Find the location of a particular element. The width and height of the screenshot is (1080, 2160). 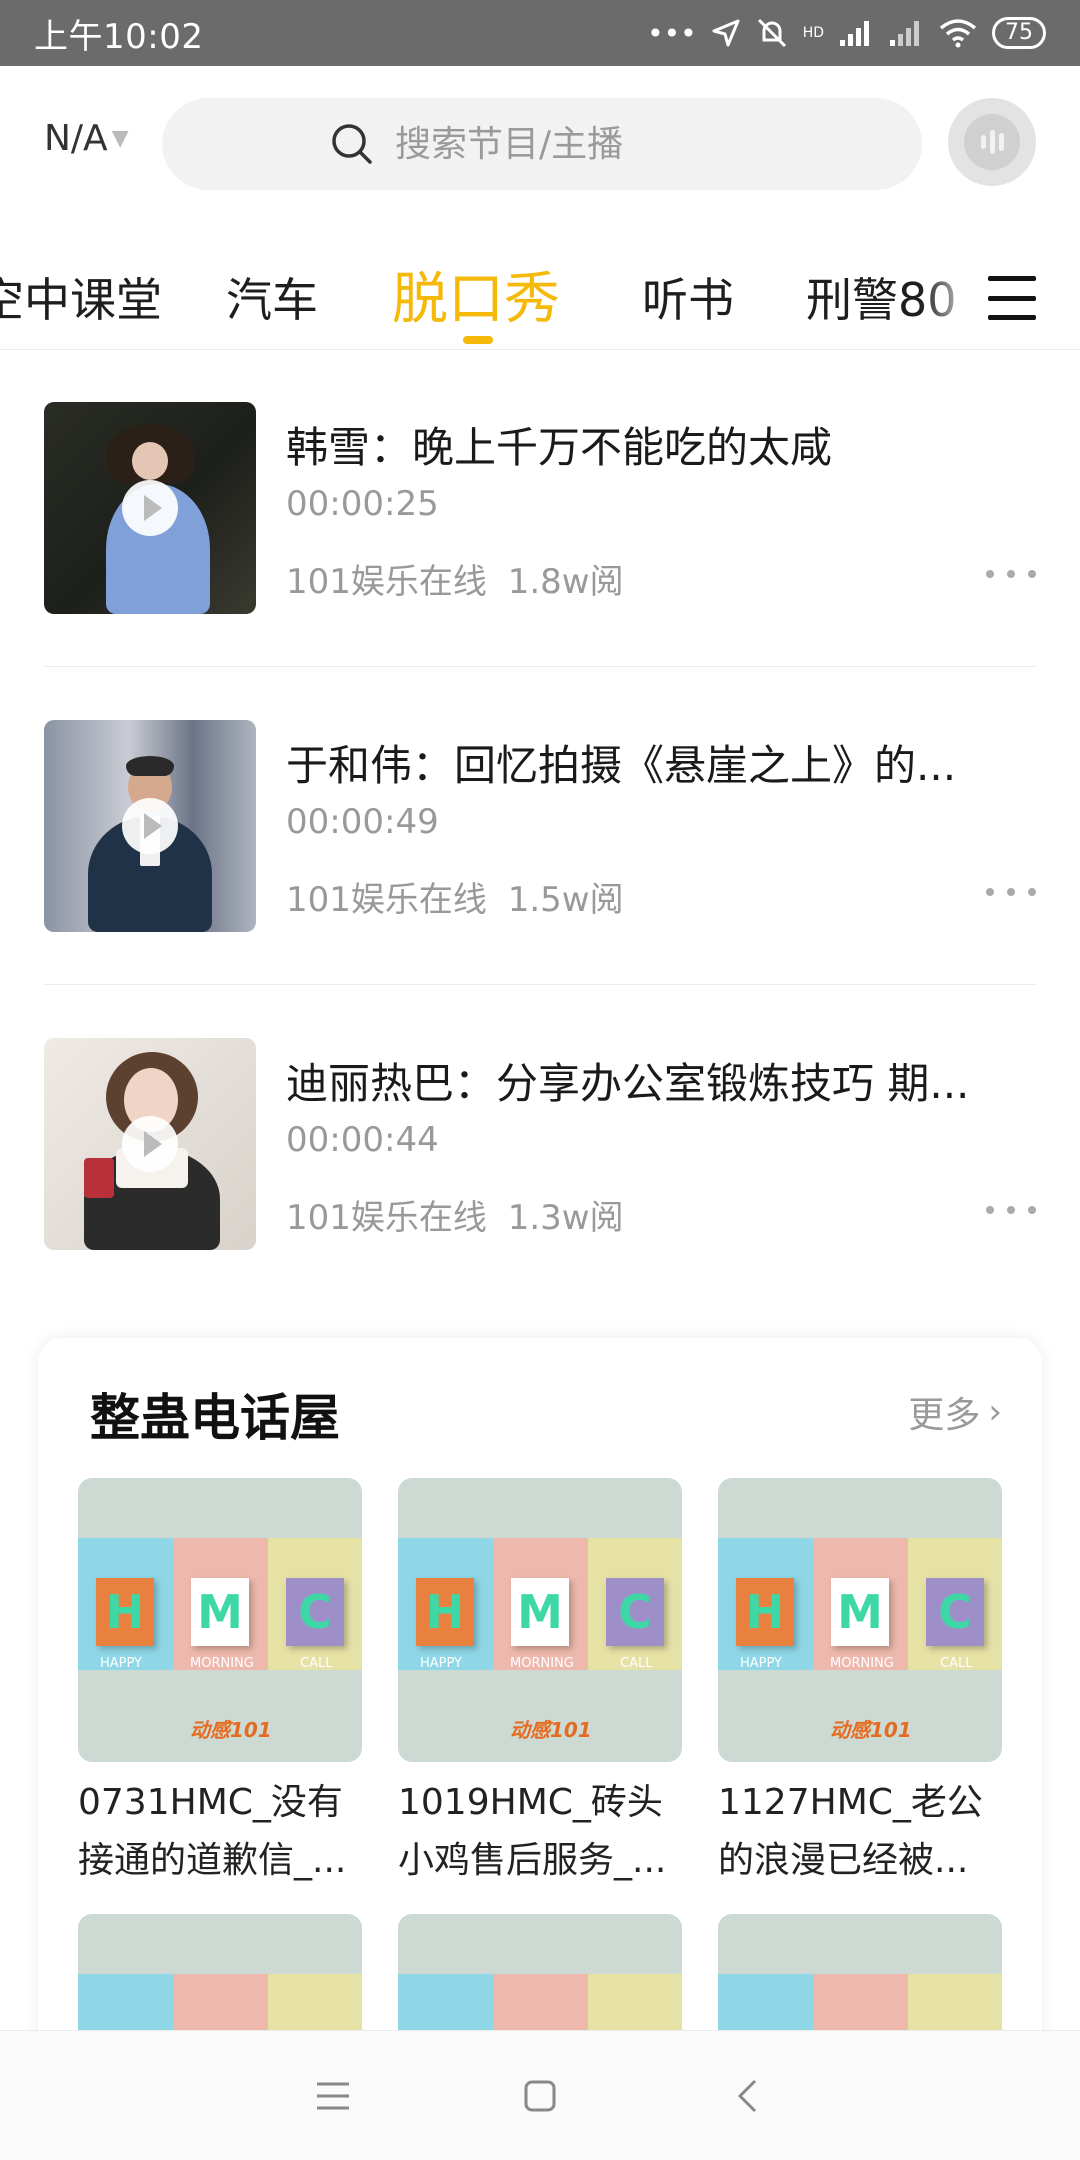

audio-bars-icon is located at coordinates (992, 142).